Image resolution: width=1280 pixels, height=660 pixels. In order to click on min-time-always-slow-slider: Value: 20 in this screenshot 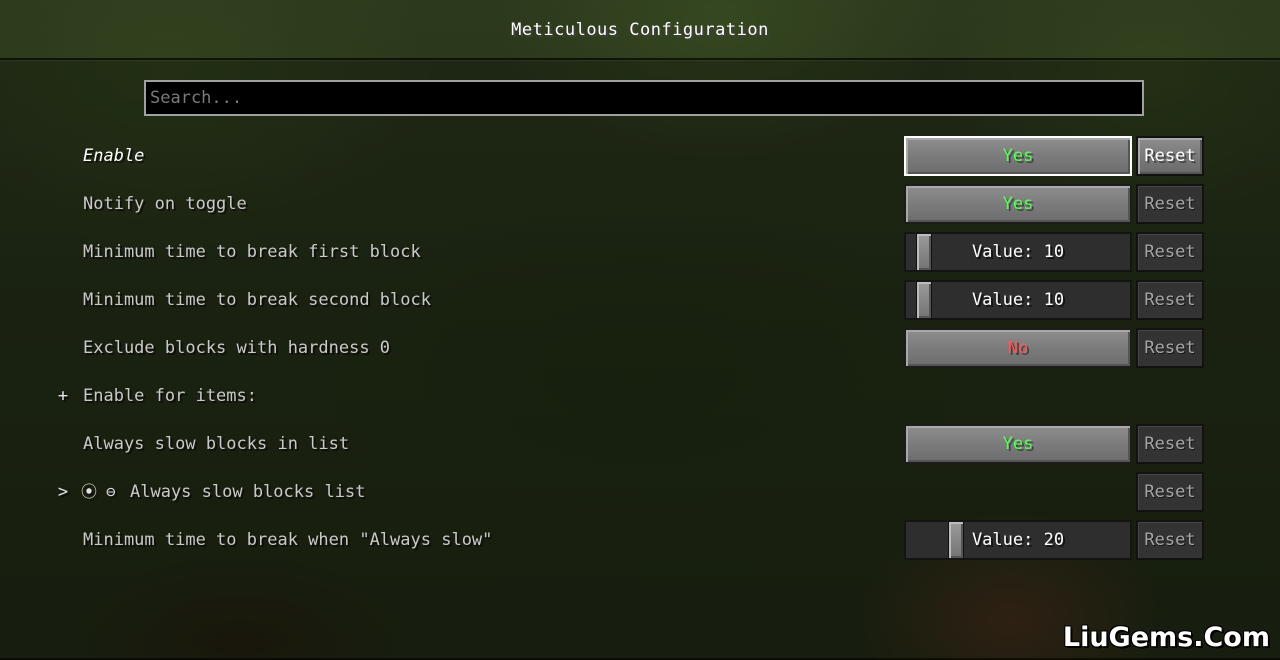, I will do `click(1018, 540)`.